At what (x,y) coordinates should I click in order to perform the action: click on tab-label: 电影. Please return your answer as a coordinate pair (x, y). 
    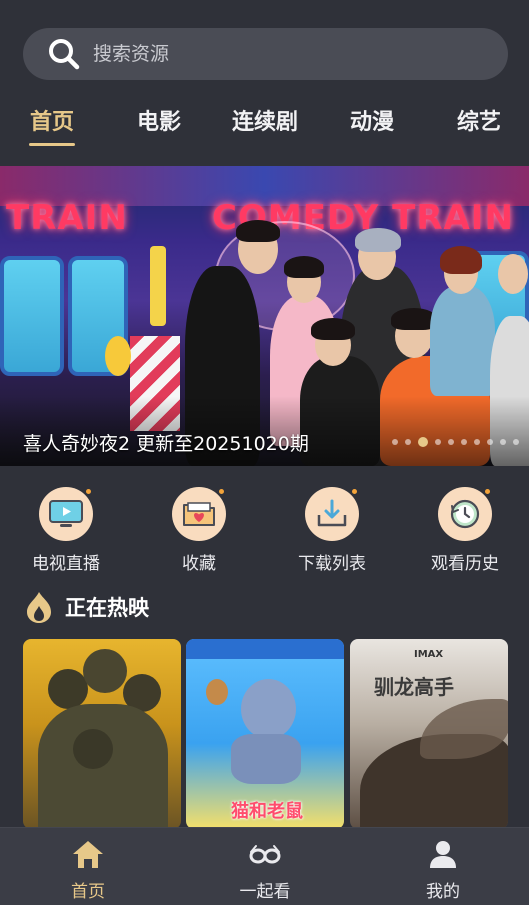
    Looking at the image, I should click on (159, 122).